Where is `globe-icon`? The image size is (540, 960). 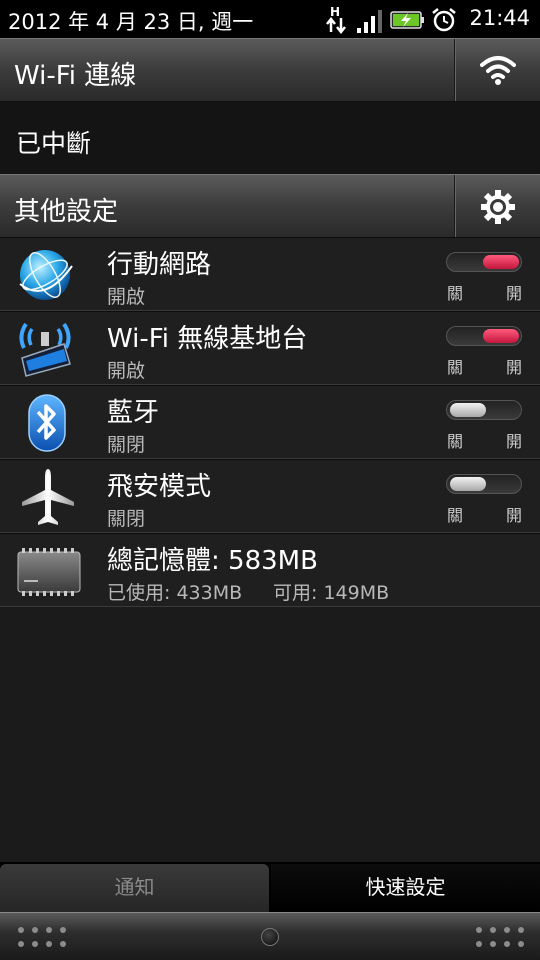
globe-icon is located at coordinates (49, 275).